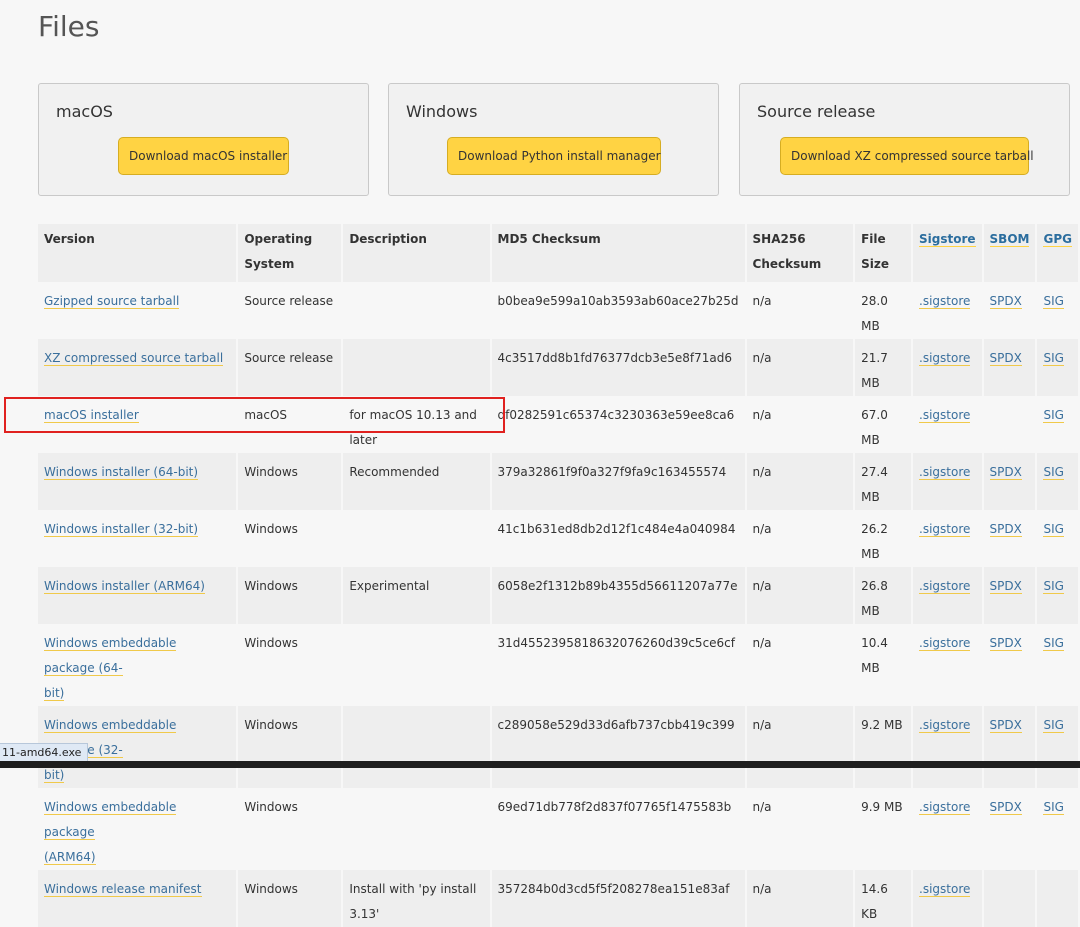  What do you see at coordinates (618, 424) in the screenshot?
I see `md5-cell: df0282591c65374c3230363e59ee8ca6` at bounding box center [618, 424].